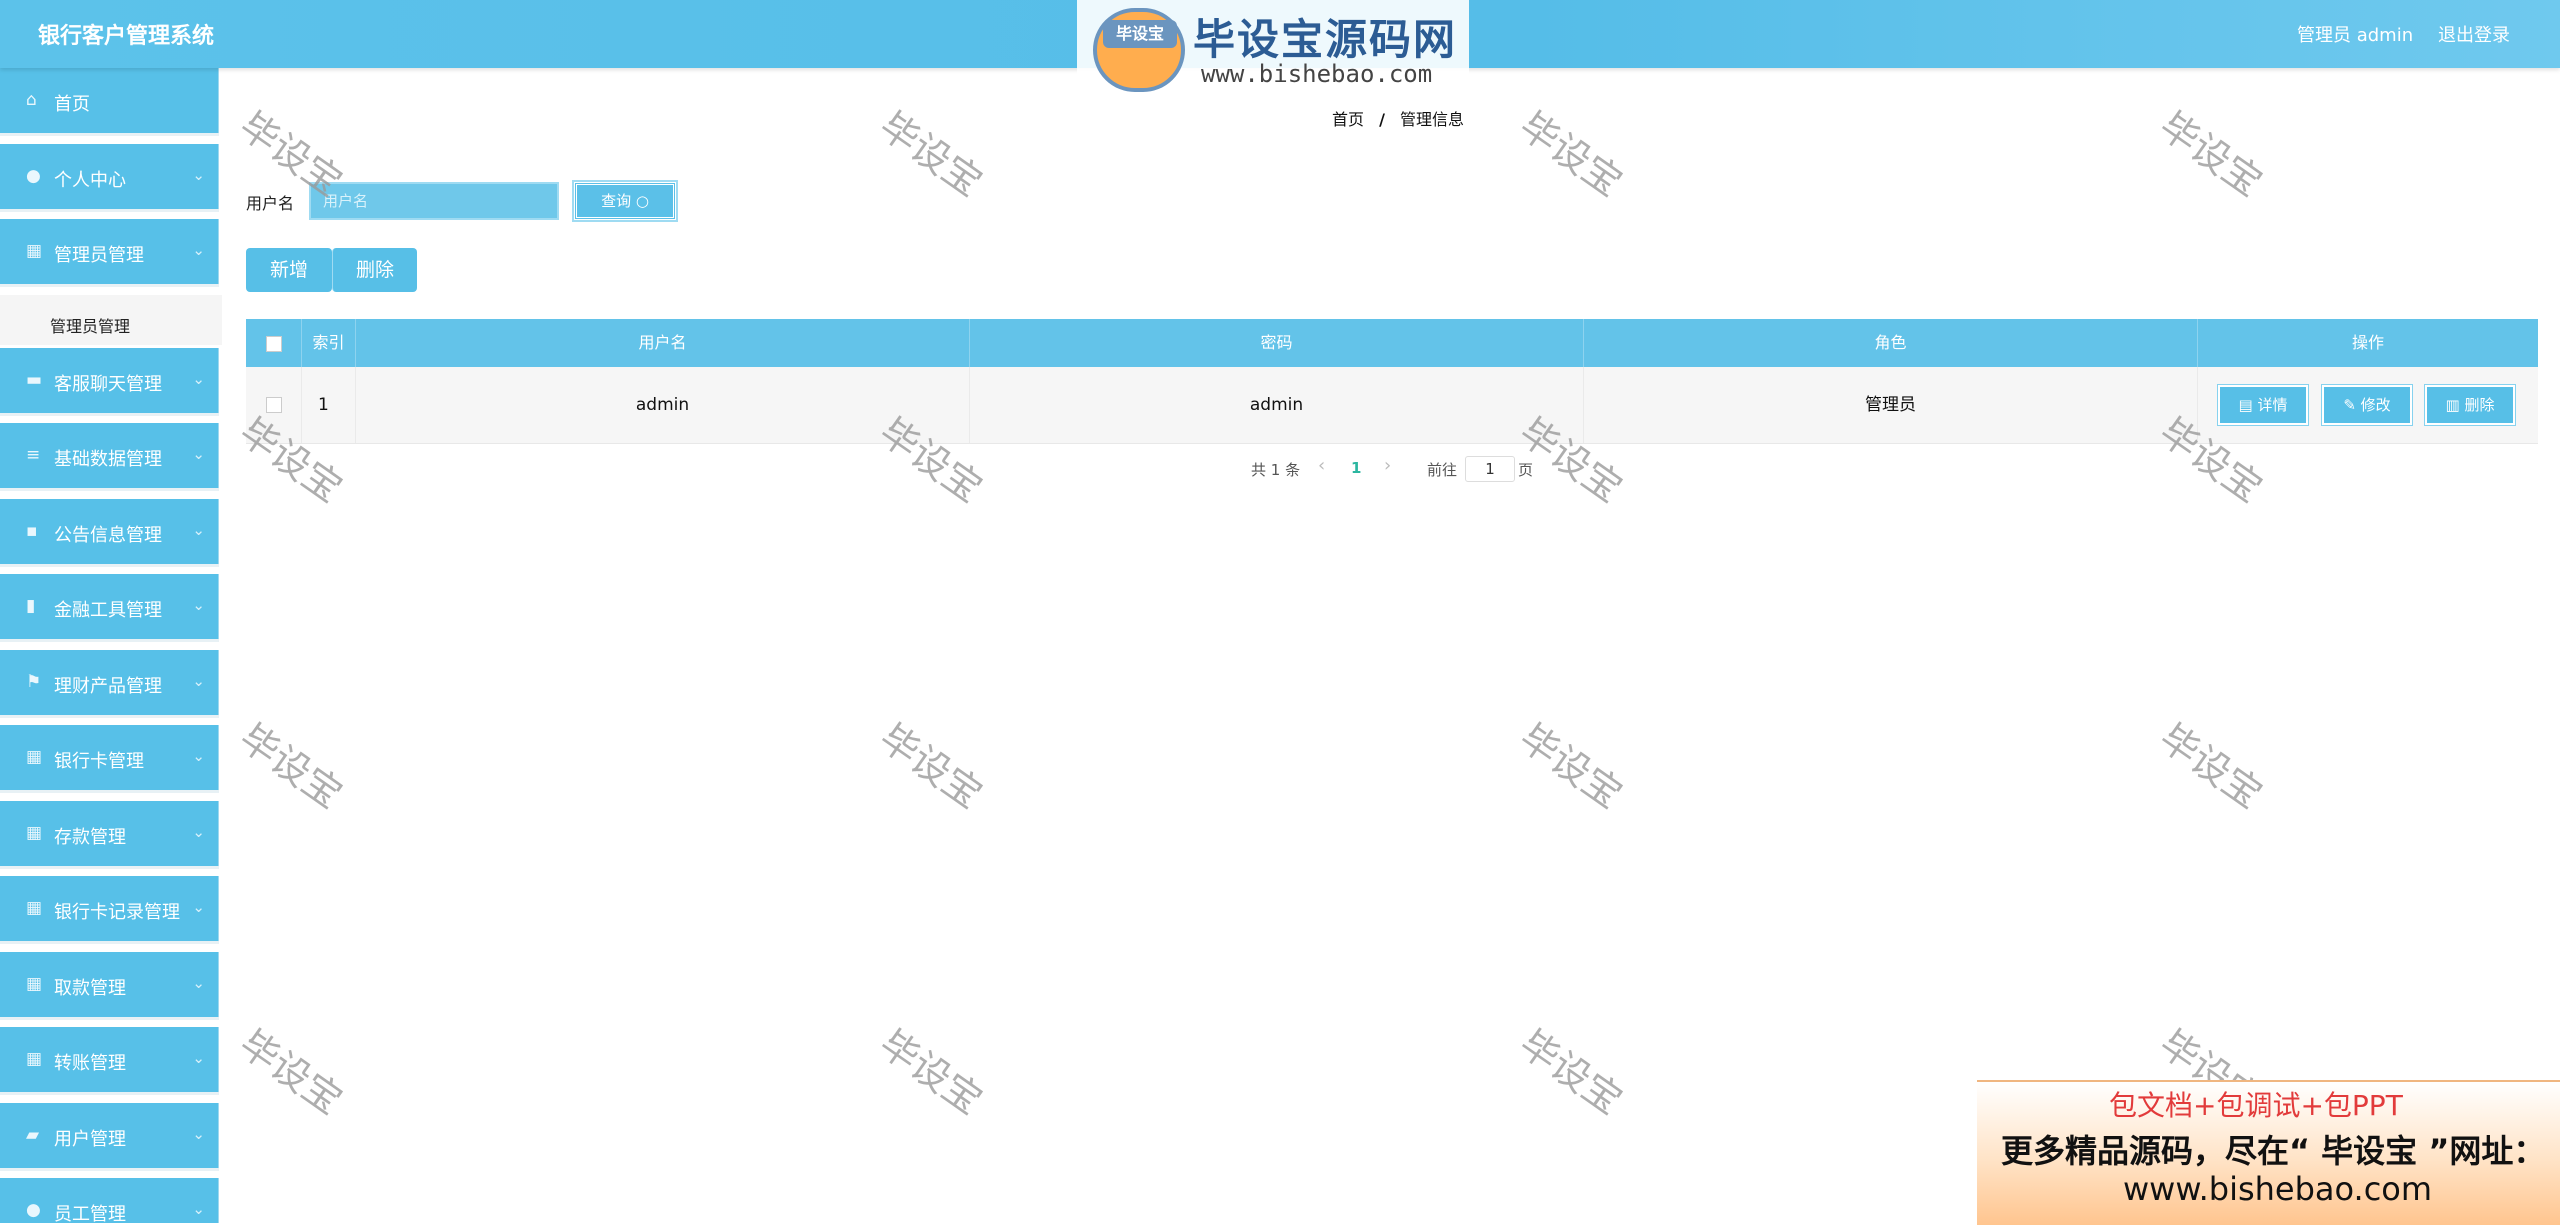  I want to click on detail-button: ▤ 详情, so click(2263, 405).